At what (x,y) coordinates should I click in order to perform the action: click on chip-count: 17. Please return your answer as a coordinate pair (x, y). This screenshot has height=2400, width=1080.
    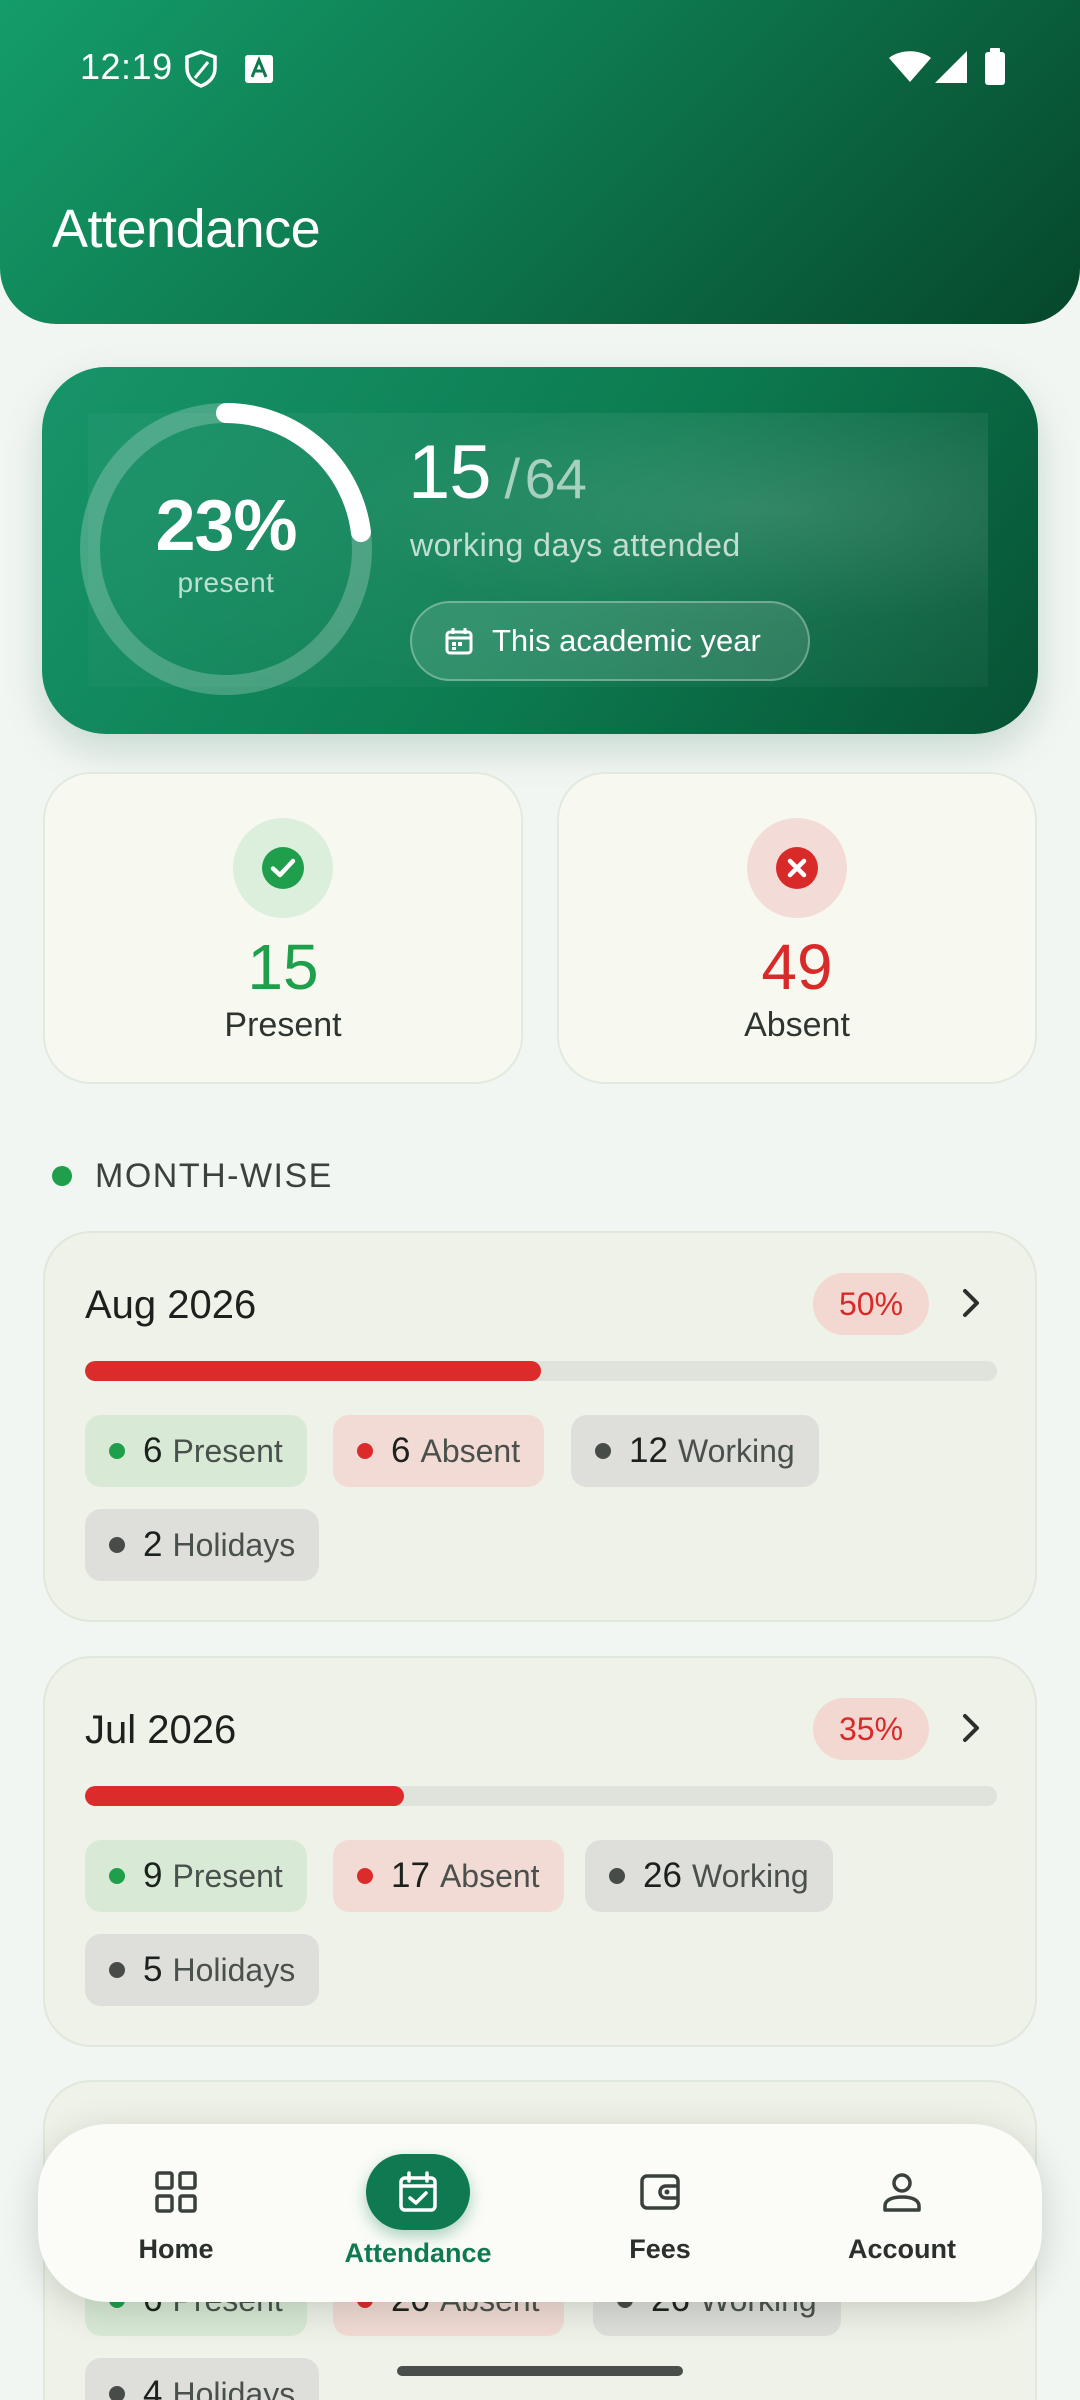
    Looking at the image, I should click on (410, 1875).